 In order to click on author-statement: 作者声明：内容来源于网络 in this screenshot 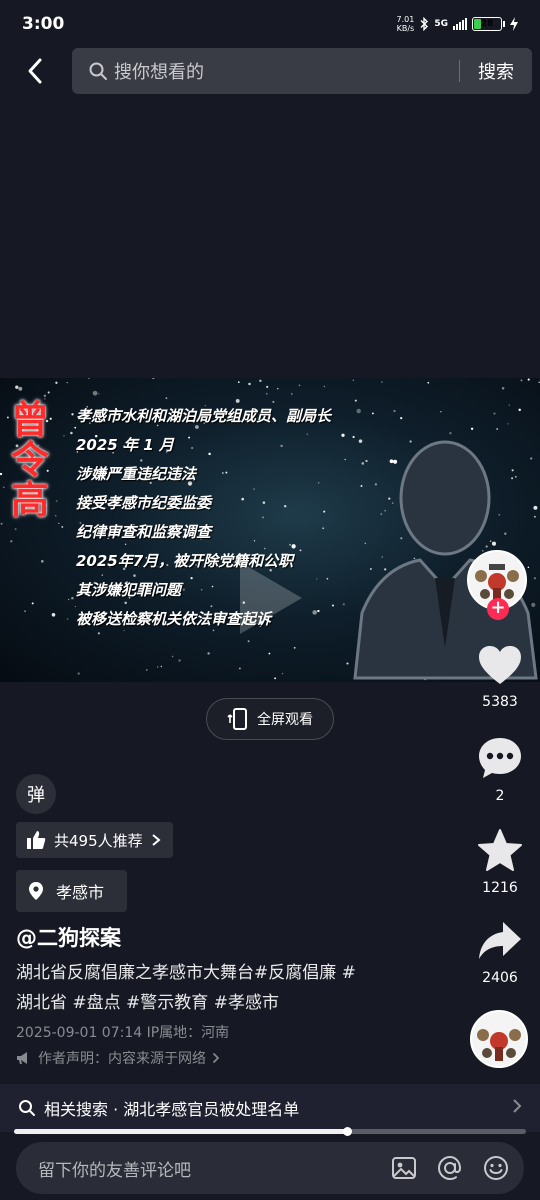, I will do `click(118, 1058)`.